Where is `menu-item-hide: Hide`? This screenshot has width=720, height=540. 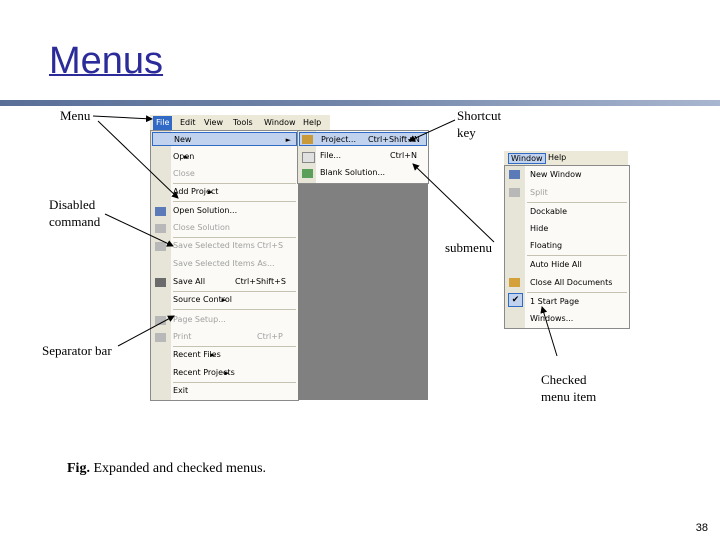 menu-item-hide: Hide is located at coordinates (539, 229).